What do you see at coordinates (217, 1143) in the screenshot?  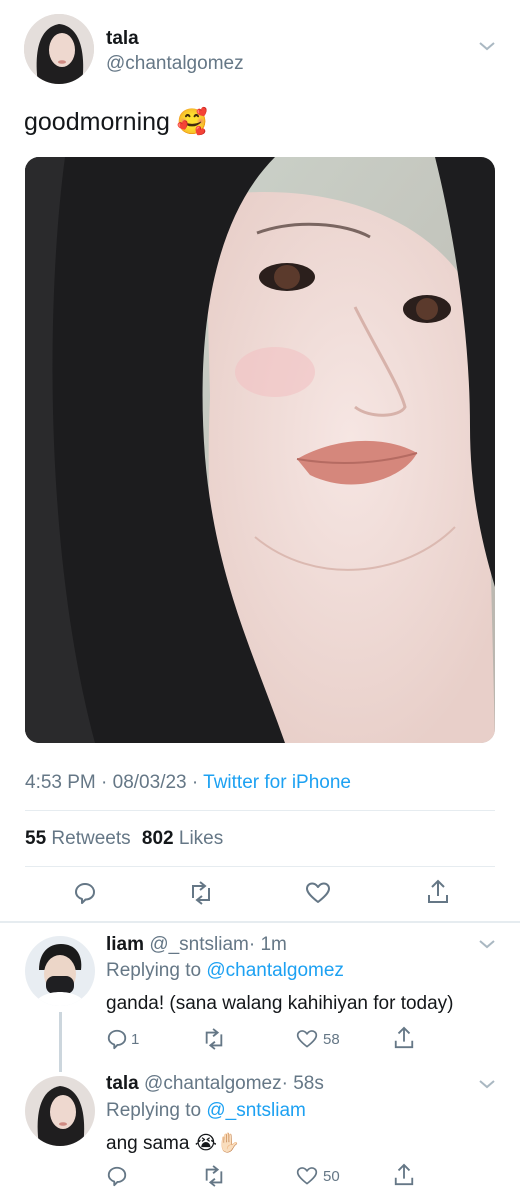 I see `crying-hand-emoji: 😭✋🏻` at bounding box center [217, 1143].